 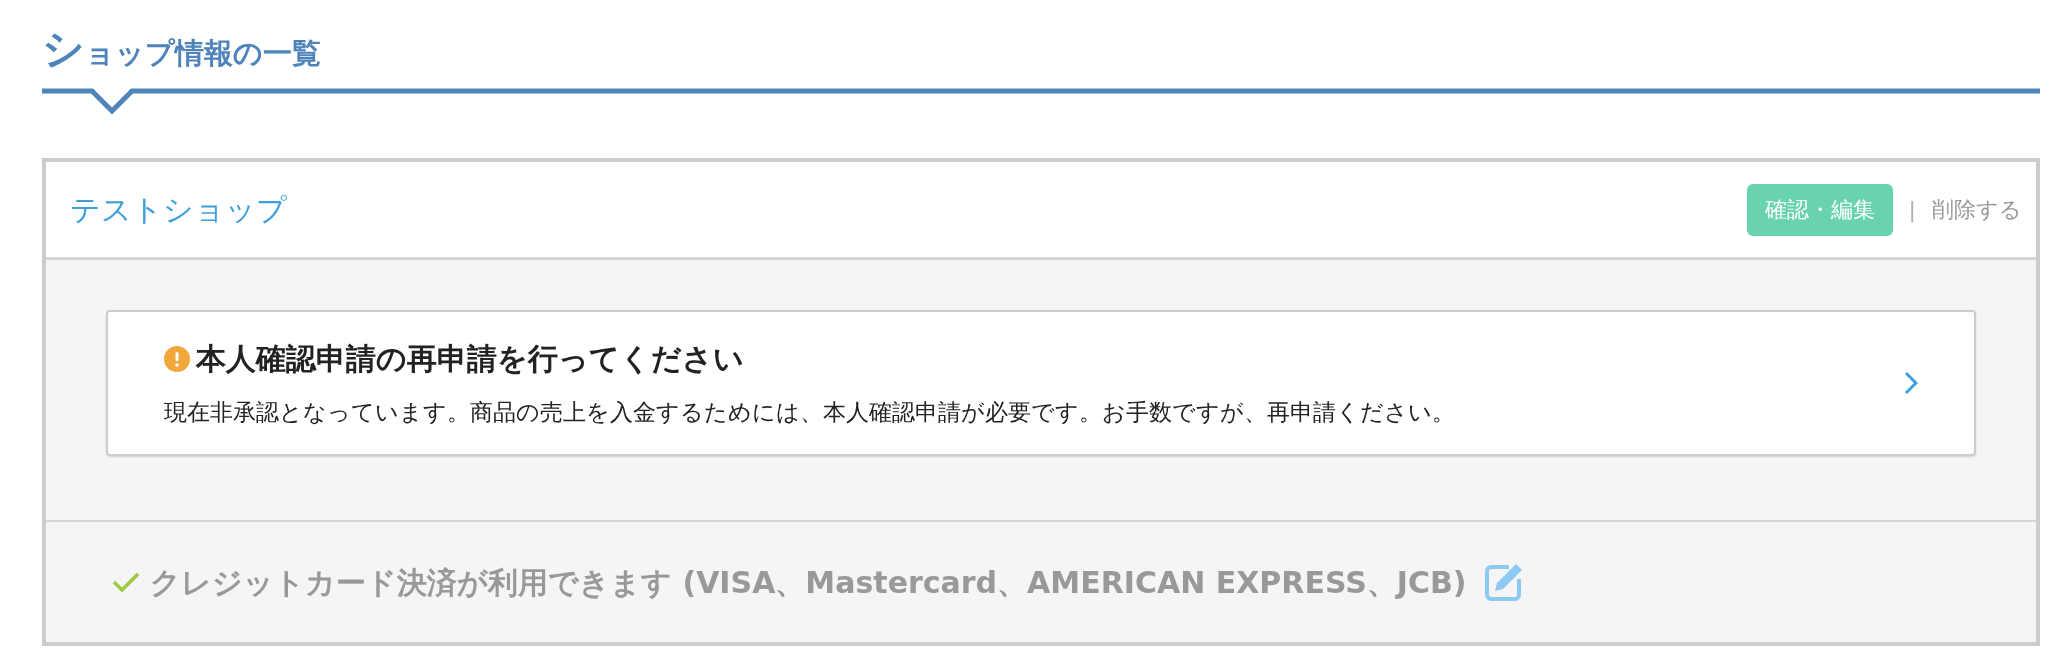 What do you see at coordinates (1503, 582) in the screenshot?
I see `edit-icon` at bounding box center [1503, 582].